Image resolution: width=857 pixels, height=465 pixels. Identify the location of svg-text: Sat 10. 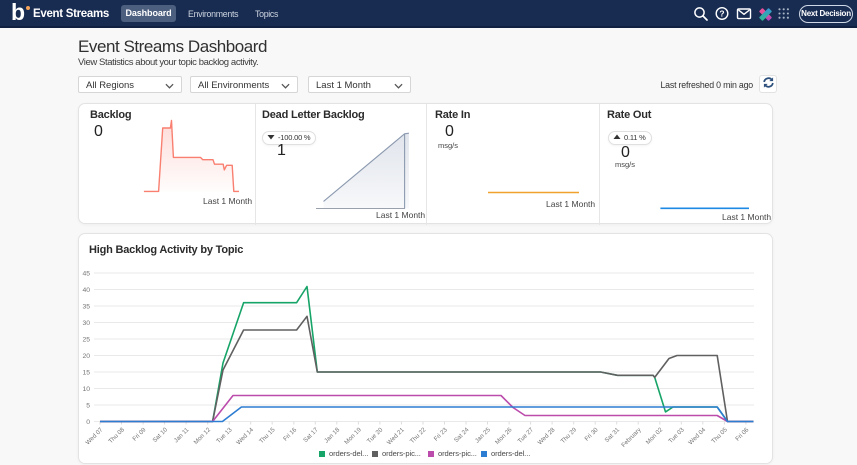
(160, 435).